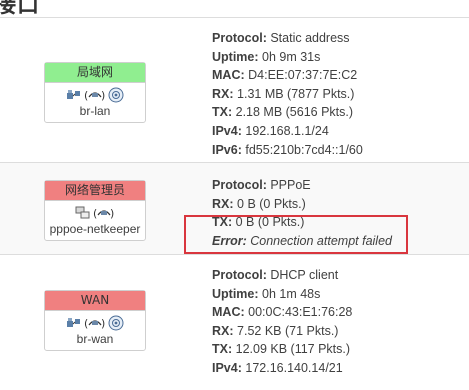  What do you see at coordinates (95, 301) in the screenshot?
I see `interface-name: WAN` at bounding box center [95, 301].